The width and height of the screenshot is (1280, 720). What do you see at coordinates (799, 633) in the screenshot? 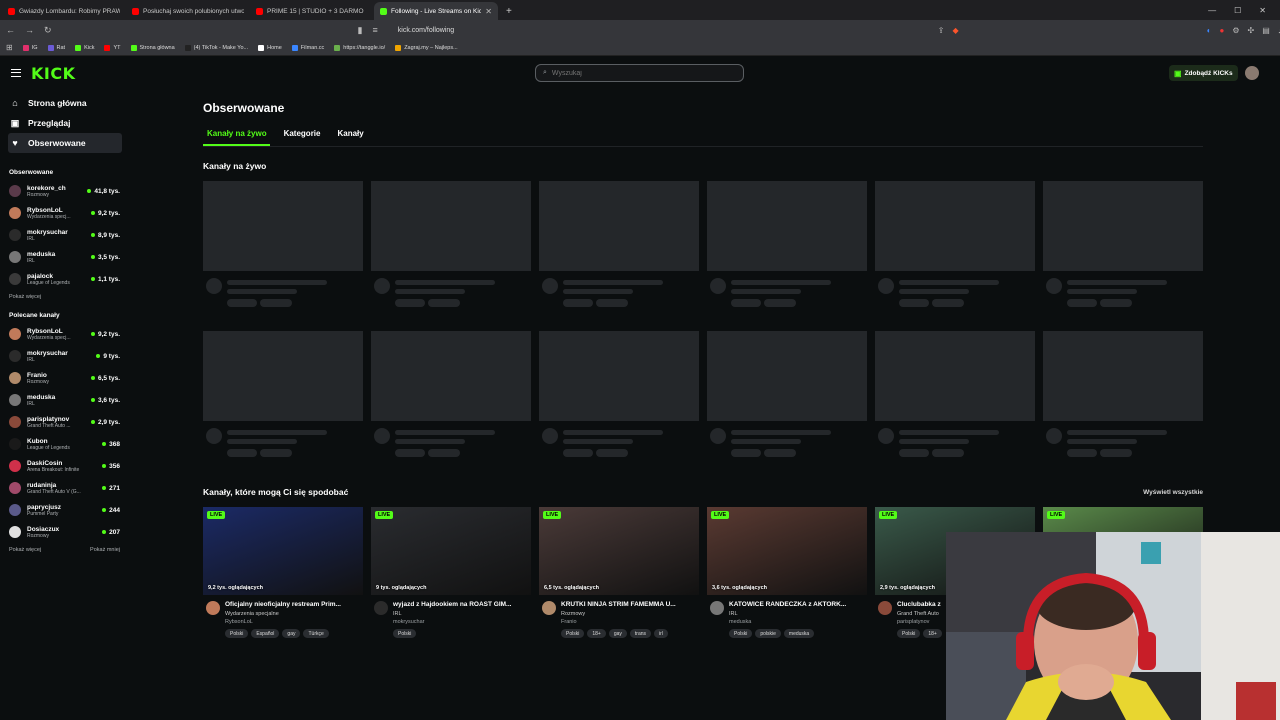
I see `tag-chip: meduska` at bounding box center [799, 633].